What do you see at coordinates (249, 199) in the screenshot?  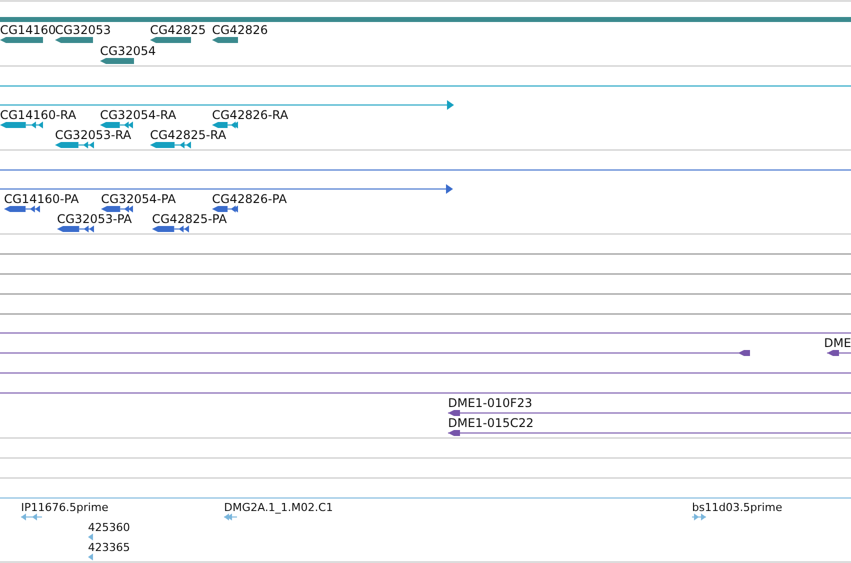 I see `feature-label: CG42826-PA` at bounding box center [249, 199].